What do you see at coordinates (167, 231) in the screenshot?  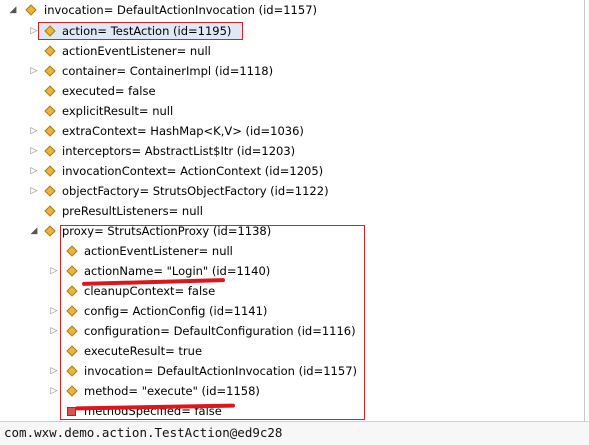 I see `tree-item-label: proxy= StrutsActionProxy (id=1138)` at bounding box center [167, 231].